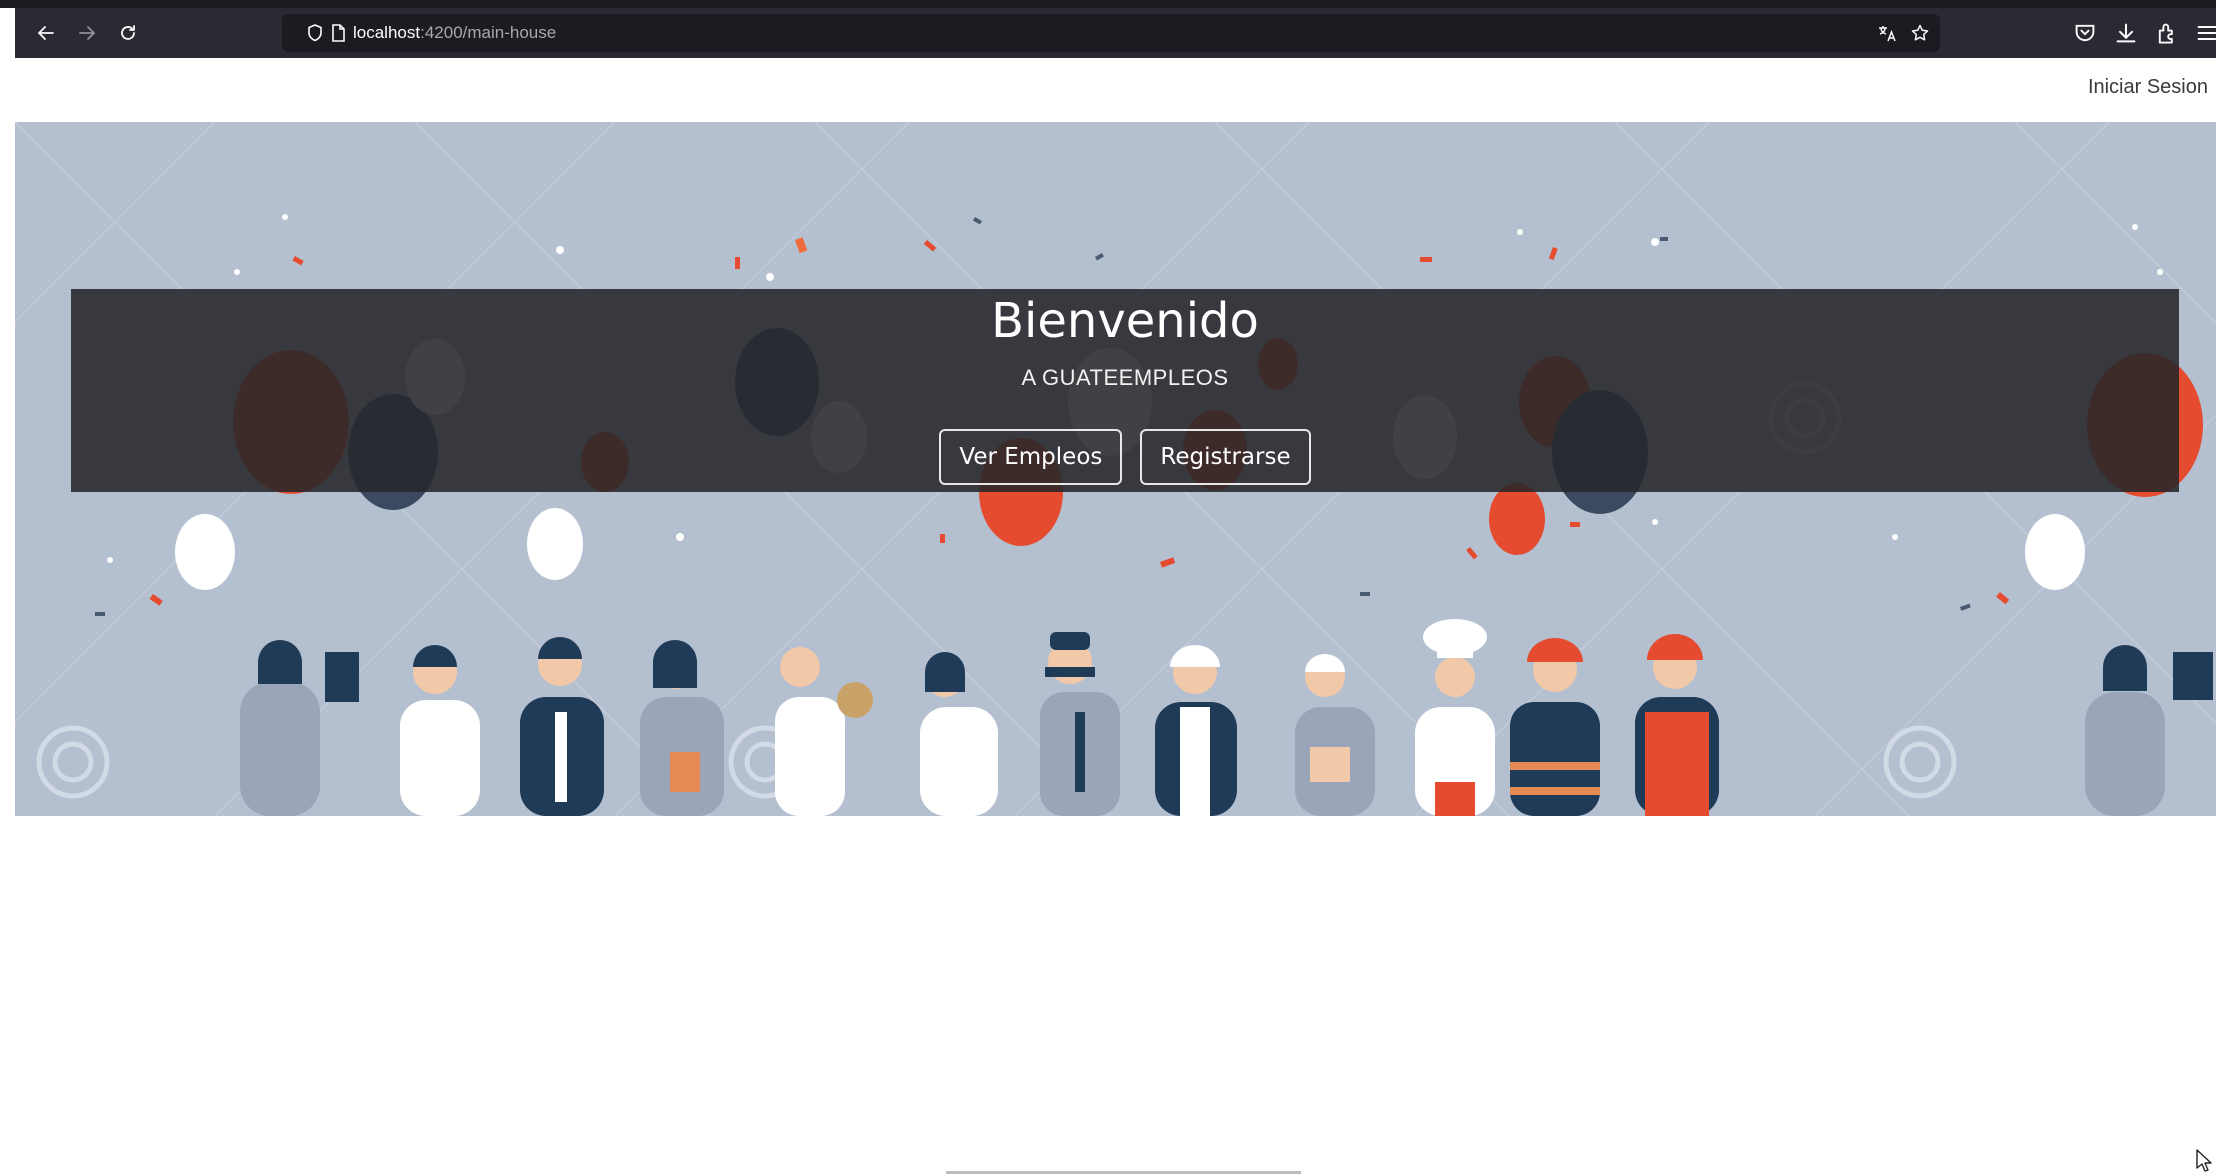 The height and width of the screenshot is (1174, 2216). What do you see at coordinates (1111, 33) in the screenshot?
I see `address-bar: localhost:4200/main-house` at bounding box center [1111, 33].